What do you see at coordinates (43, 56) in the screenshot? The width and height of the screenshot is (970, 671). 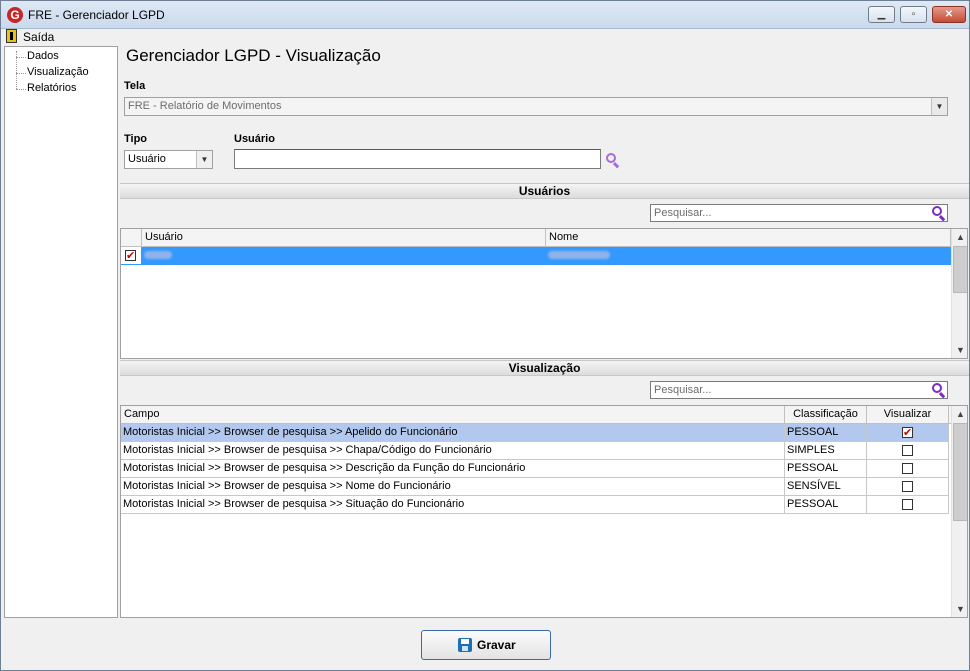 I see `tree-item-dados: Dados` at bounding box center [43, 56].